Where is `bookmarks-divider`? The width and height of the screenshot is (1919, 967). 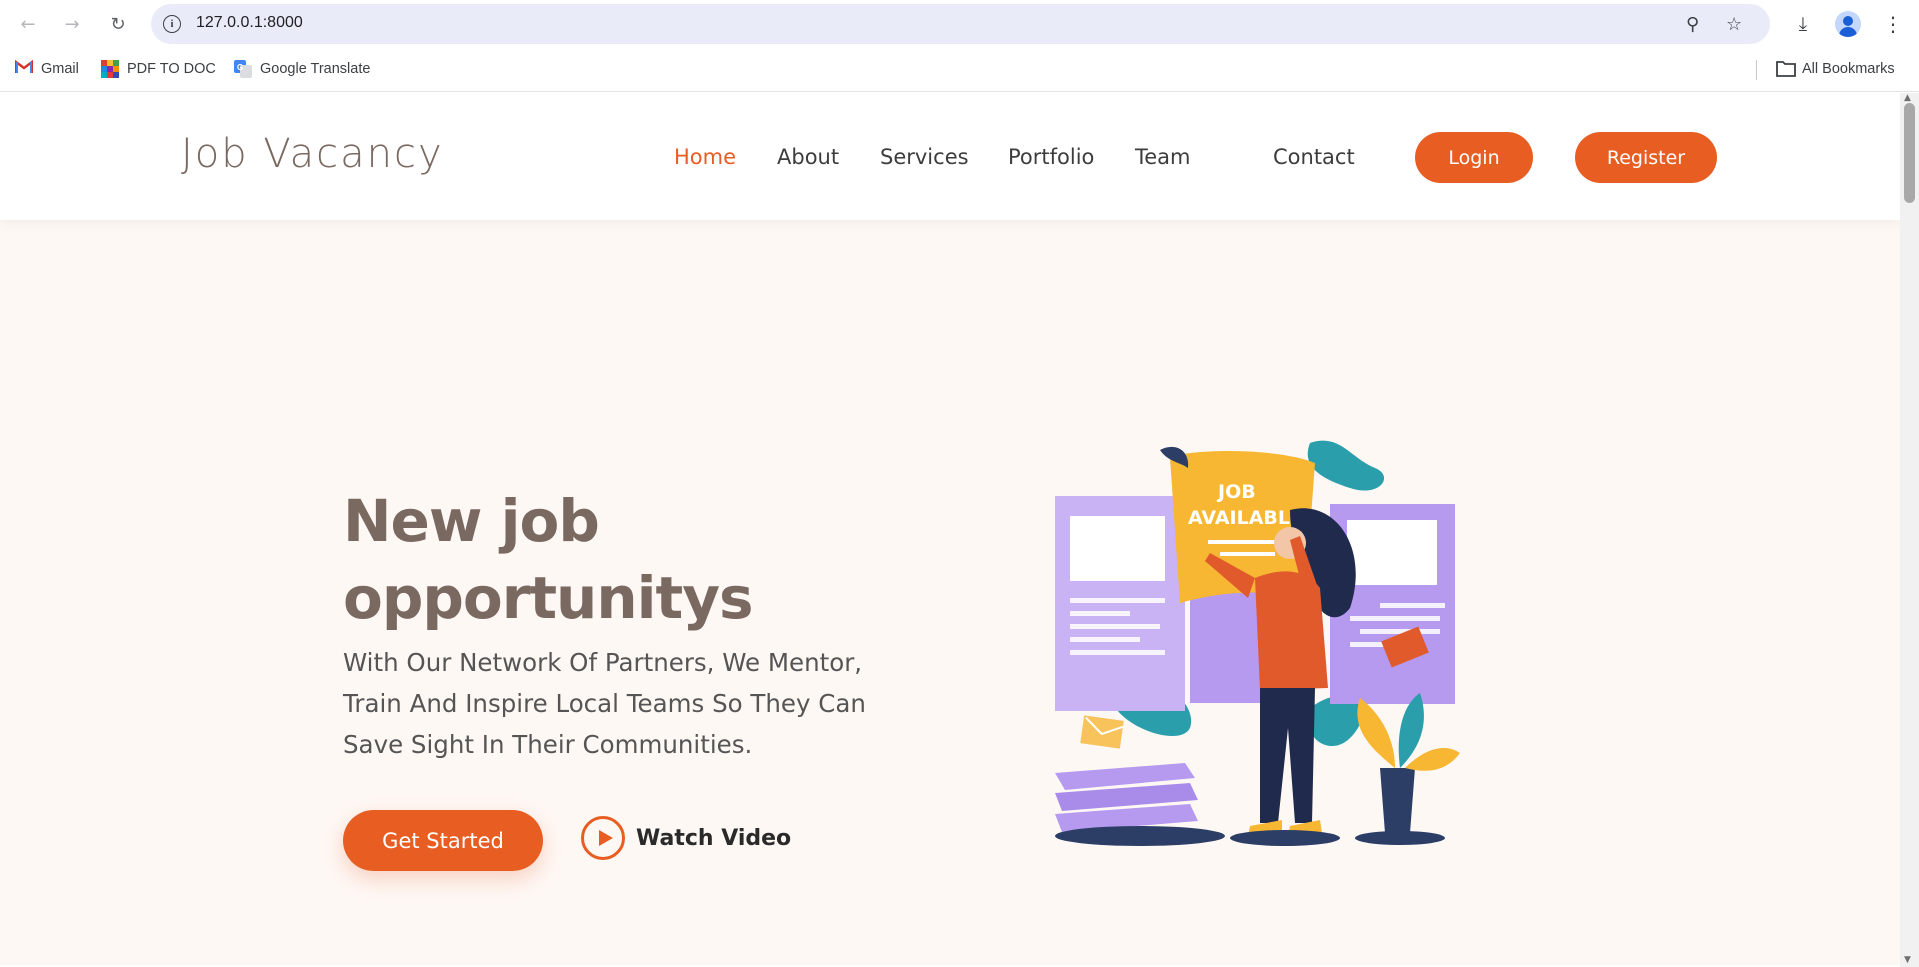
bookmarks-divider is located at coordinates (1756, 70).